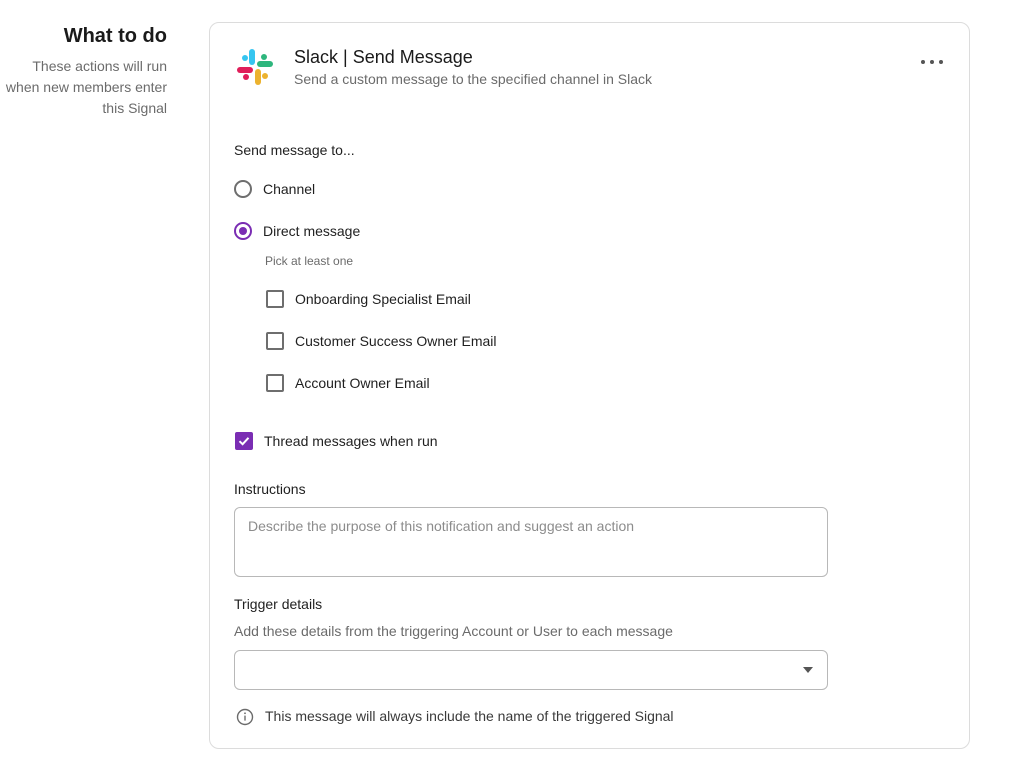 The height and width of the screenshot is (760, 1026). I want to click on trigger-details-select, so click(531, 670).